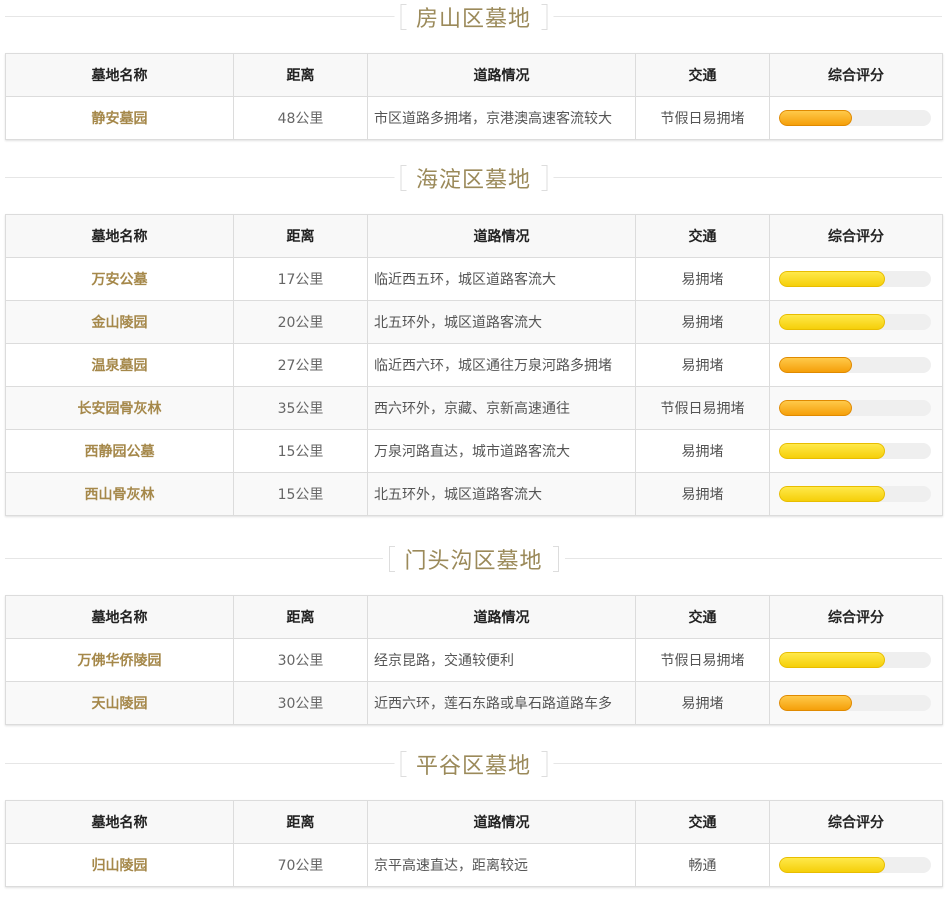 The height and width of the screenshot is (899, 947). Describe the element at coordinates (501, 703) in the screenshot. I see `road-condition-cell: 近西六环，莲石东路或阜石路道路车多` at that location.